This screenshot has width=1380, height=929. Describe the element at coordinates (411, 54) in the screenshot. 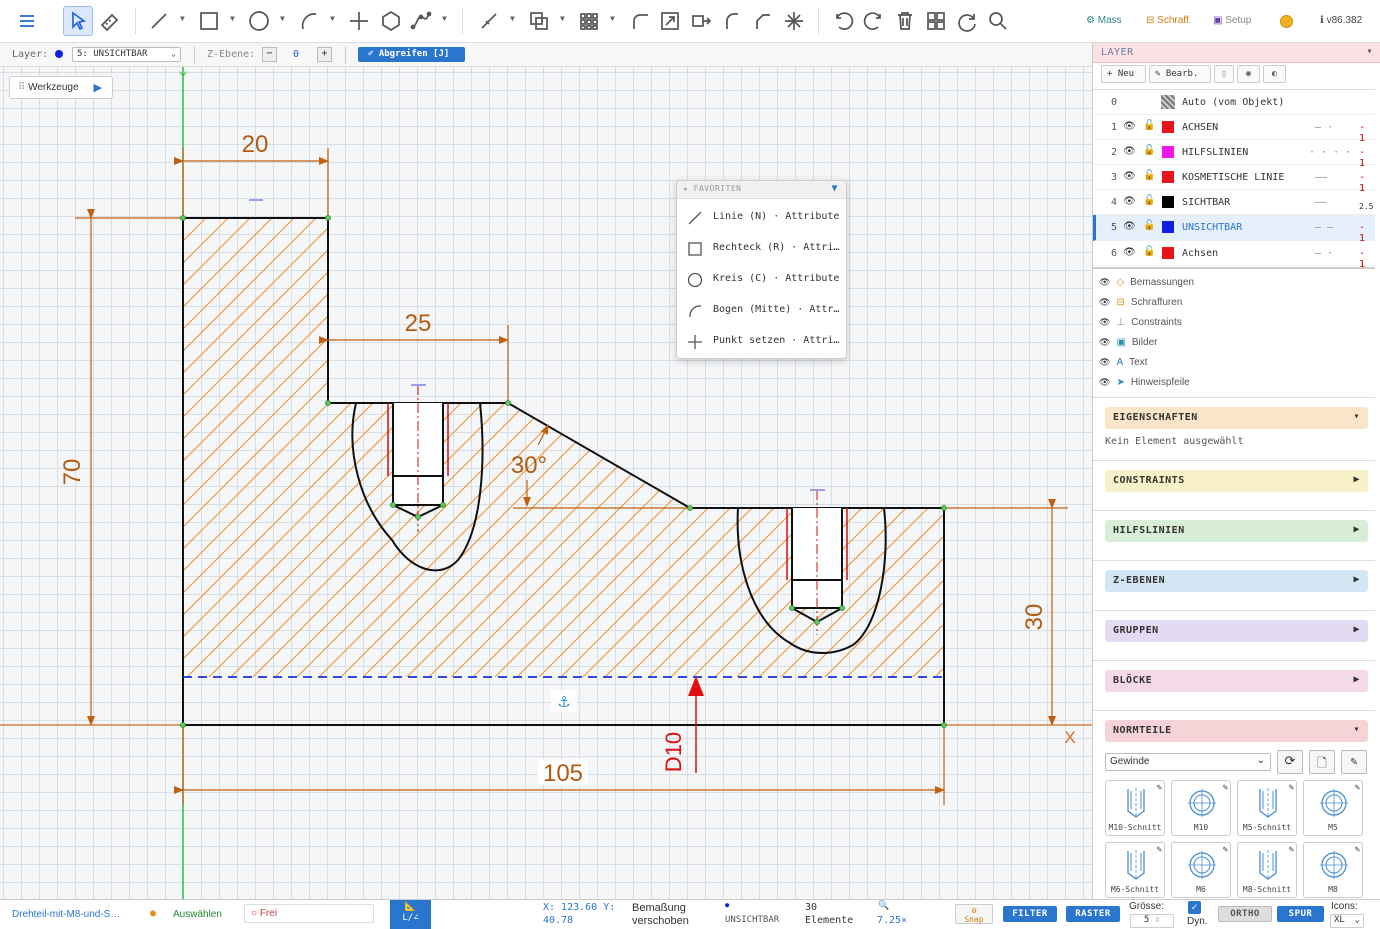

I see `abgreifen-button: ✐ Abgreifen [J]` at that location.